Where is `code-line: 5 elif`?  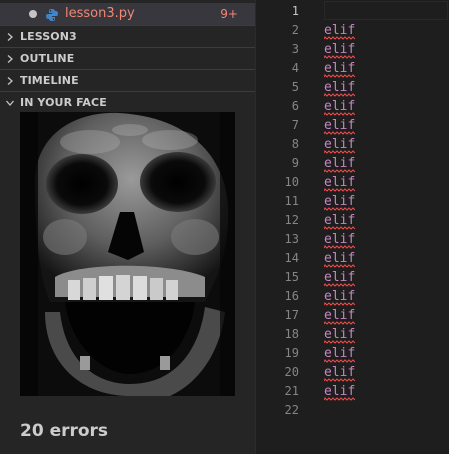
code-line: 5 elif is located at coordinates (353, 87).